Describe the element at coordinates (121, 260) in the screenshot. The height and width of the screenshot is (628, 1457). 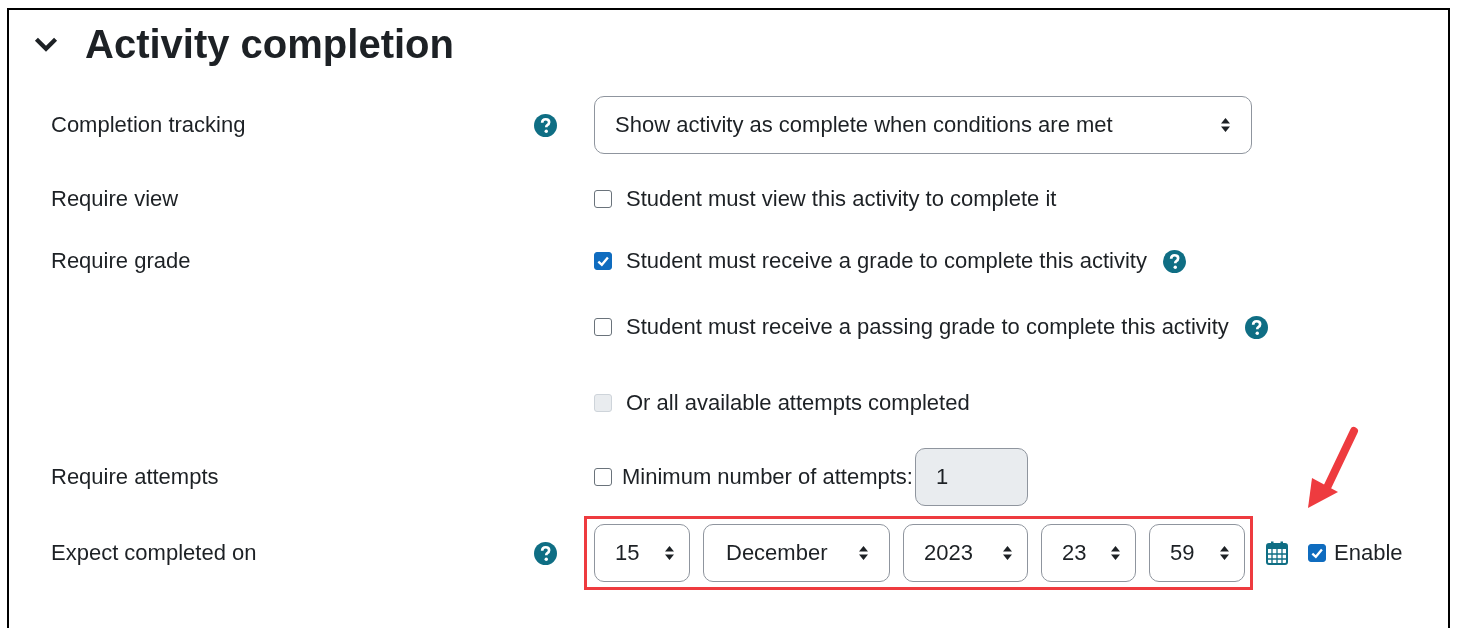
I see `field-label: Require grade` at that location.